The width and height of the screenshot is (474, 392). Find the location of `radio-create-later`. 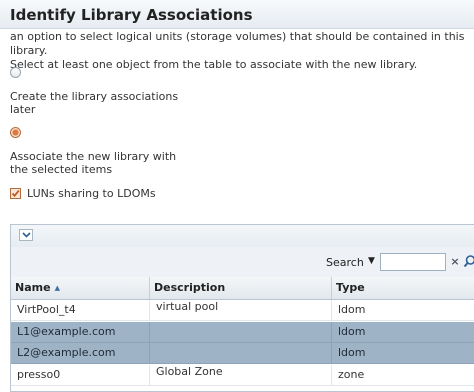

radio-create-later is located at coordinates (15, 72).